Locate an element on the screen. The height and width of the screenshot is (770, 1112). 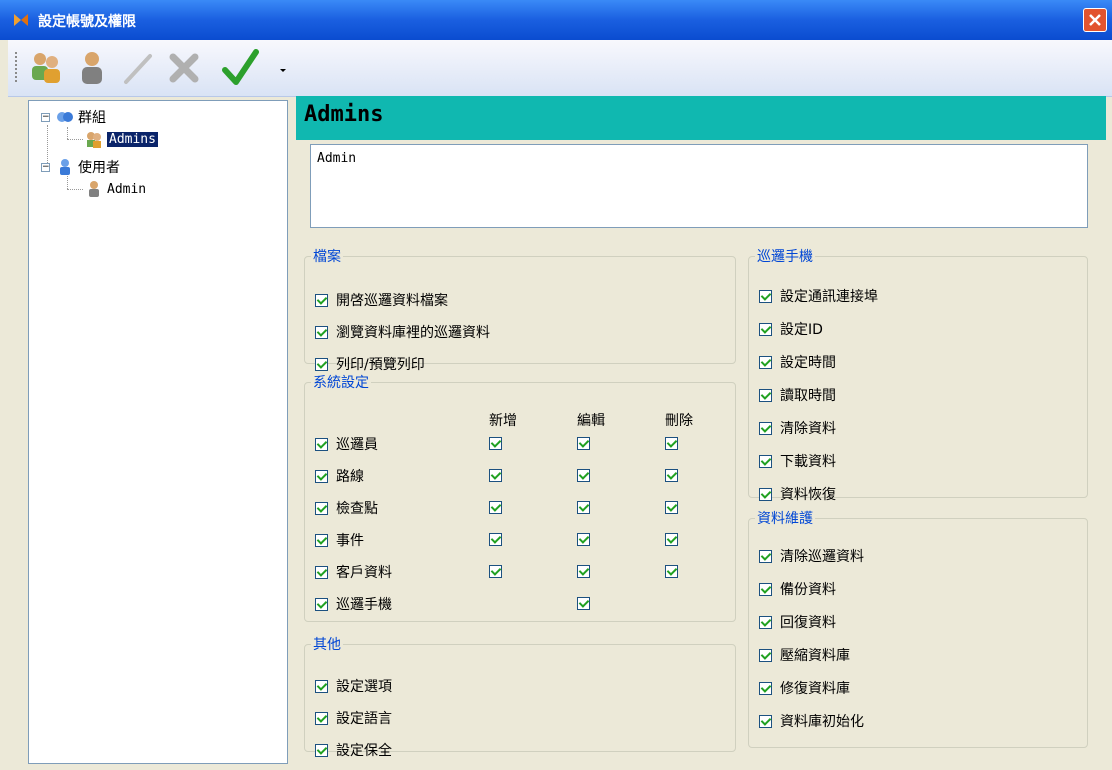
checkbox-device-1: 設定ID is located at coordinates (791, 329).